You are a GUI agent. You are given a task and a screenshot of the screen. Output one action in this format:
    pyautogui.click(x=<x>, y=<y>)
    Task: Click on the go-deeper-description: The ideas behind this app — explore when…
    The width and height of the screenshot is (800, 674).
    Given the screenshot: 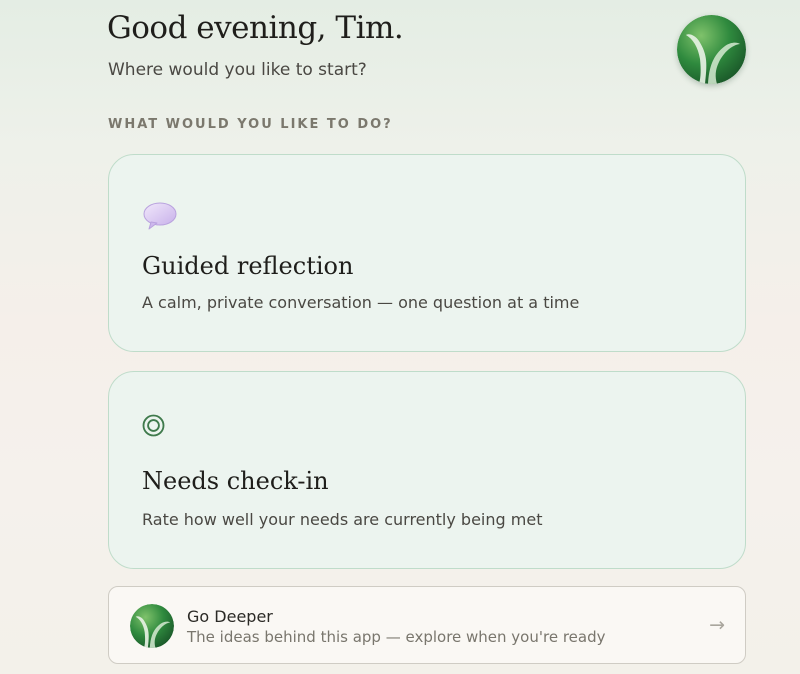 What is the action you would take?
    pyautogui.click(x=396, y=637)
    